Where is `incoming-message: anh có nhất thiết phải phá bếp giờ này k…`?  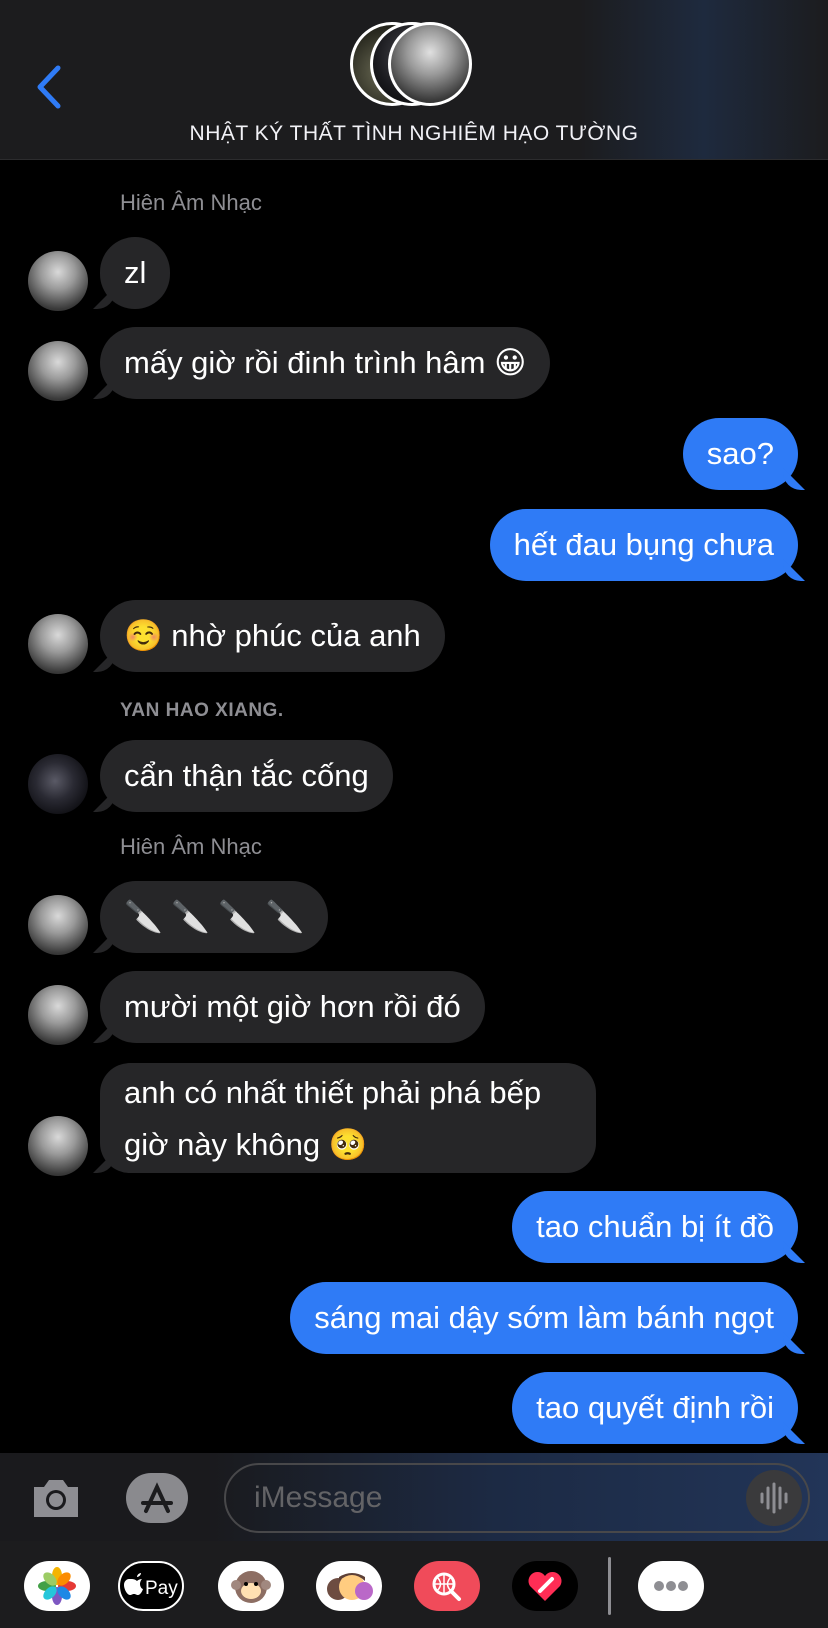 incoming-message: anh có nhất thiết phải phá bếp giờ này k… is located at coordinates (348, 1118).